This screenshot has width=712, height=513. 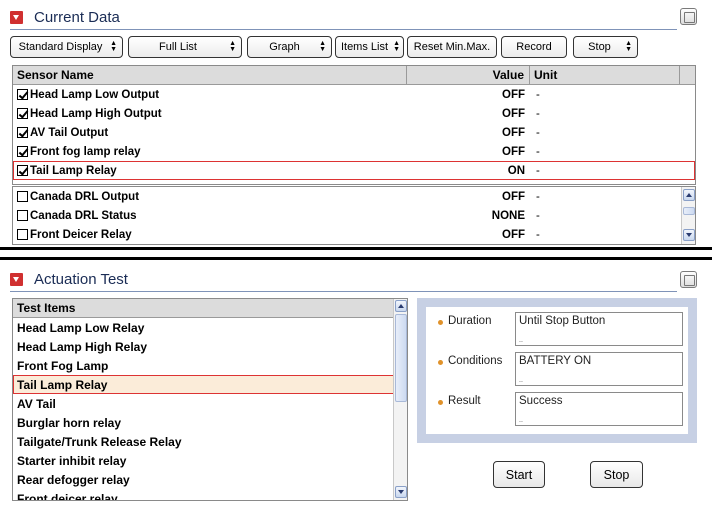 I want to click on table-row: Head Lamp High Output OFF -, so click(x=354, y=113).